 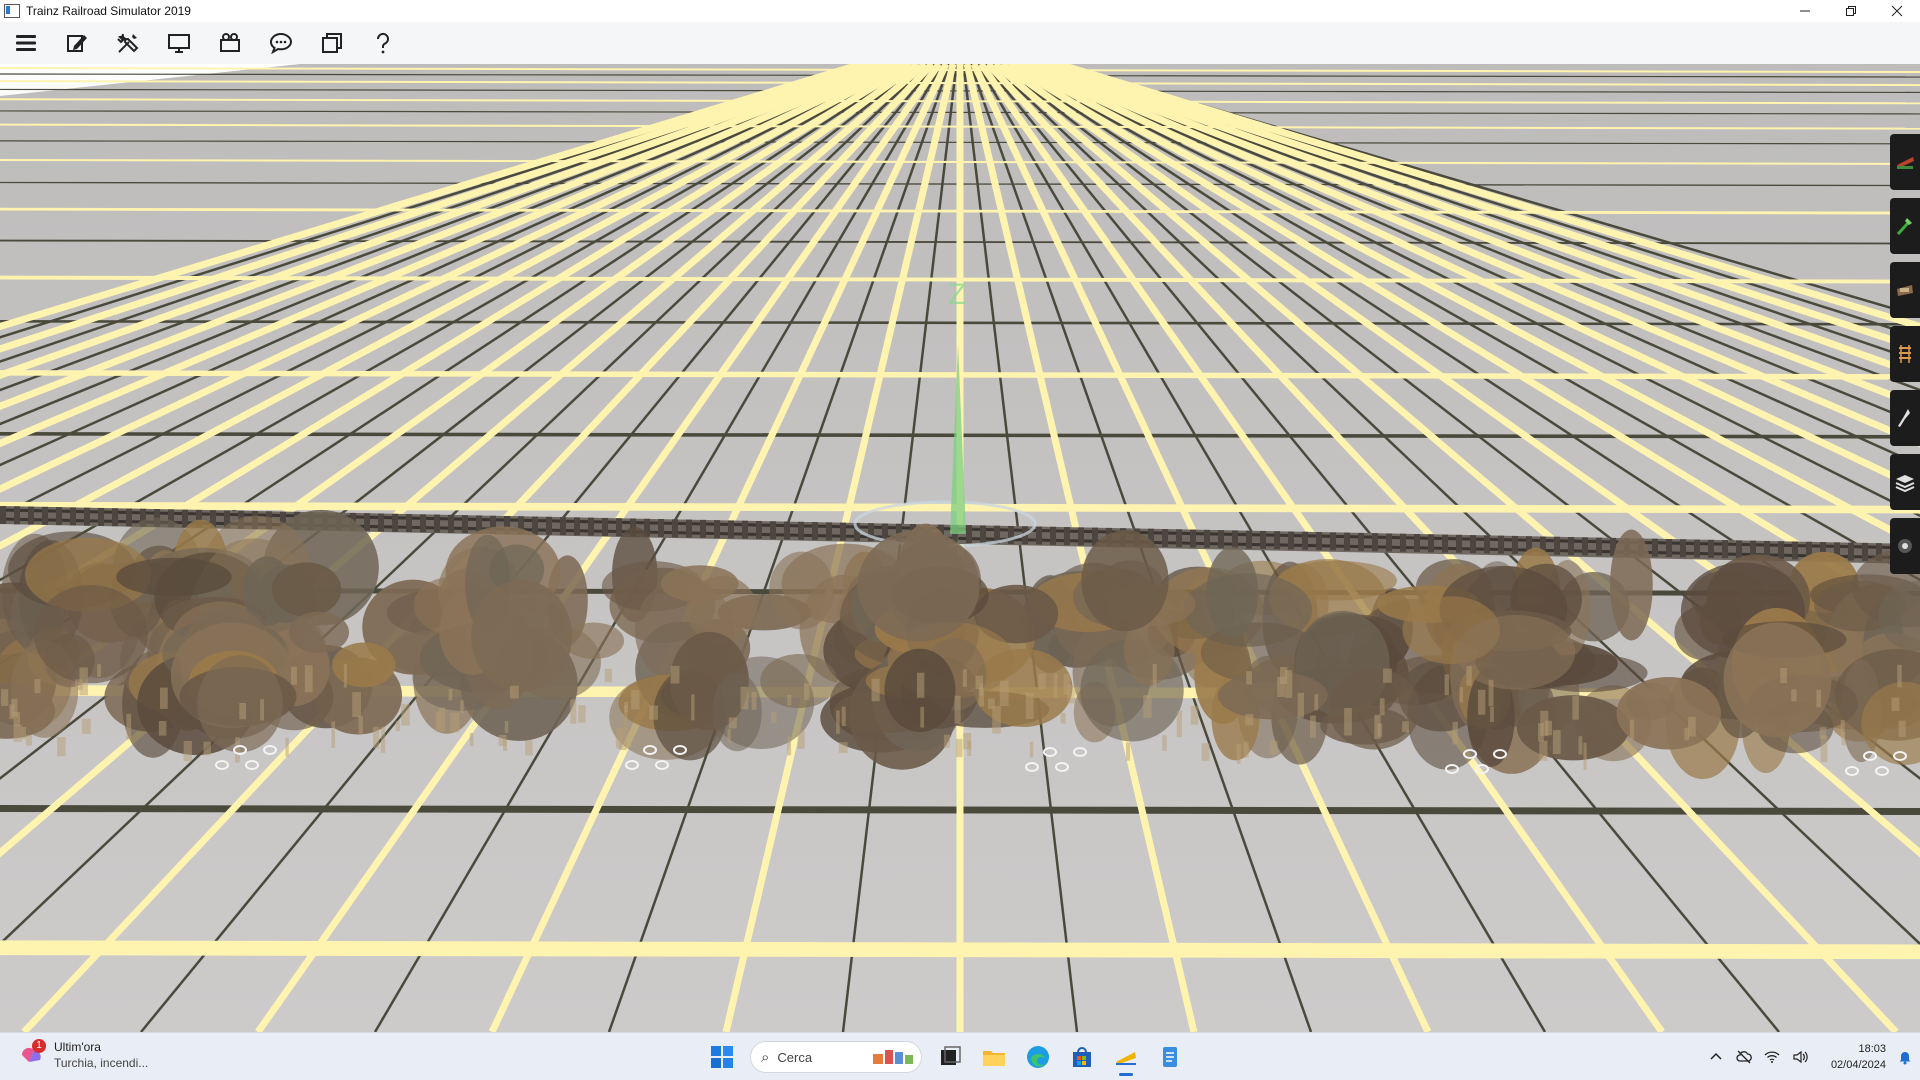 I want to click on wifi-tray-button, so click(x=1772, y=1056).